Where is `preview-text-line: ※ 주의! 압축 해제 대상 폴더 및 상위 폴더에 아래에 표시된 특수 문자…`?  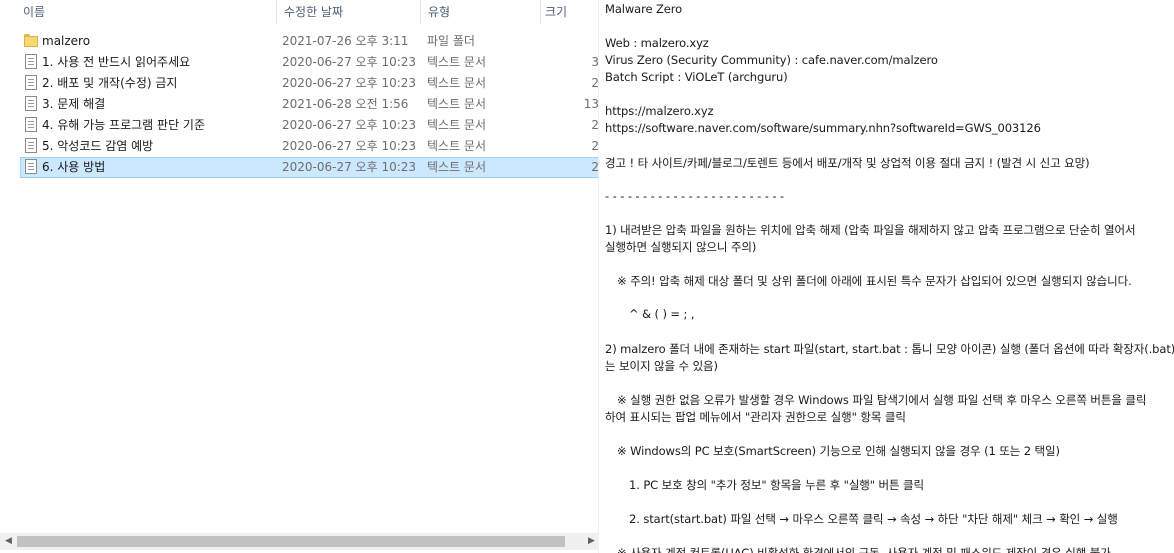 preview-text-line: ※ 주의! 압축 해제 대상 폴더 및 상위 폴더에 아래에 표시된 특수 문자… is located at coordinates (874, 281).